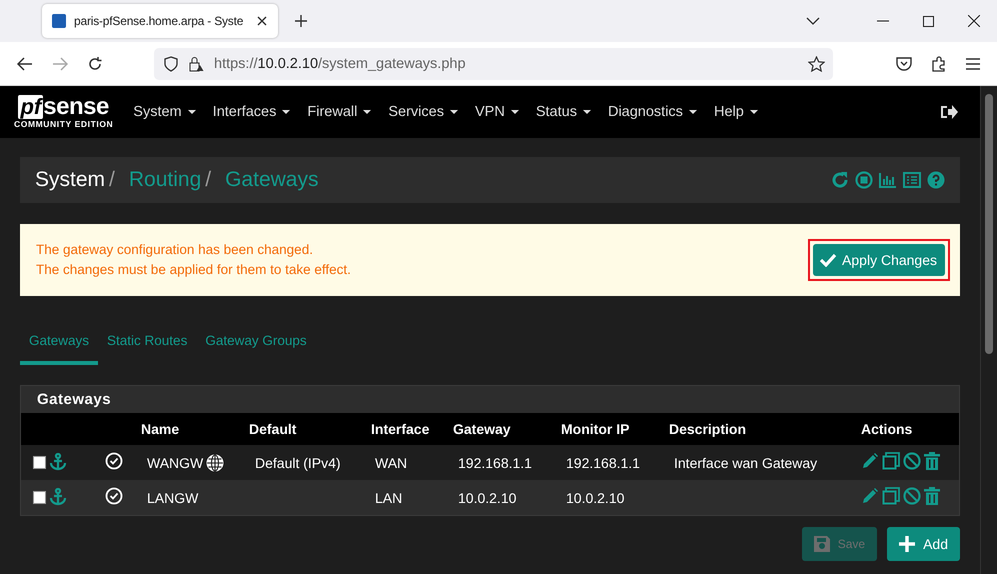 This screenshot has height=574, width=997. I want to click on table-cell: Interface wan Gateway, so click(746, 462).